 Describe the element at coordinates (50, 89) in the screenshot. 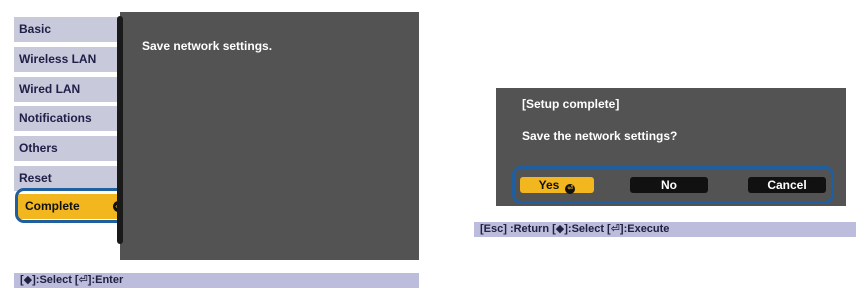

I see `menu-item-label: Wired LAN` at that location.